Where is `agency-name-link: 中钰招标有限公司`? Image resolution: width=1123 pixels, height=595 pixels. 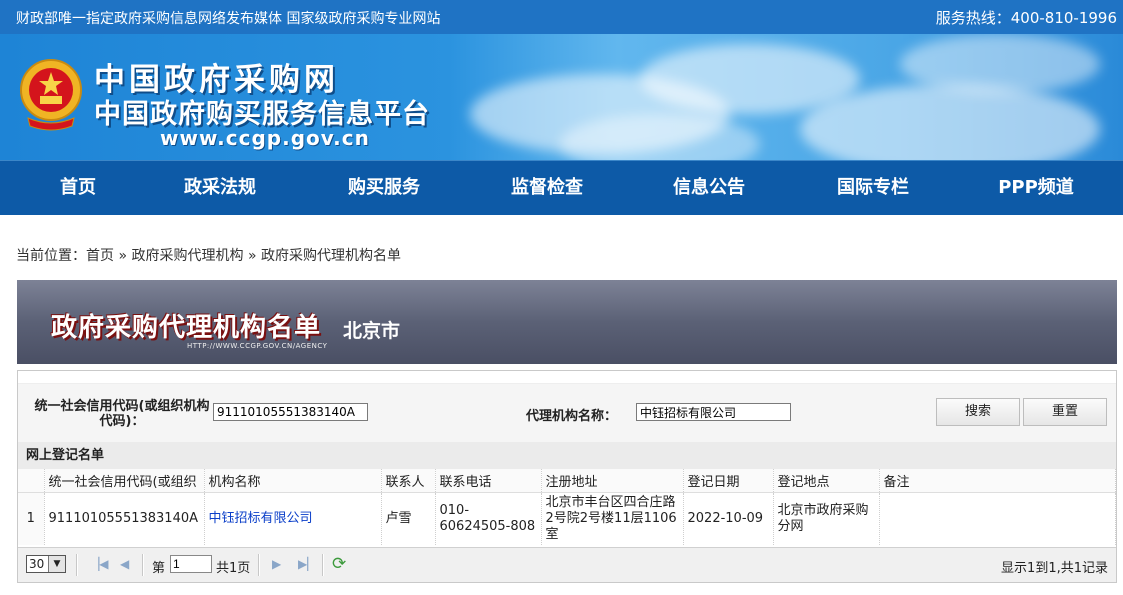
agency-name-link: 中钰招标有限公司 is located at coordinates (261, 518).